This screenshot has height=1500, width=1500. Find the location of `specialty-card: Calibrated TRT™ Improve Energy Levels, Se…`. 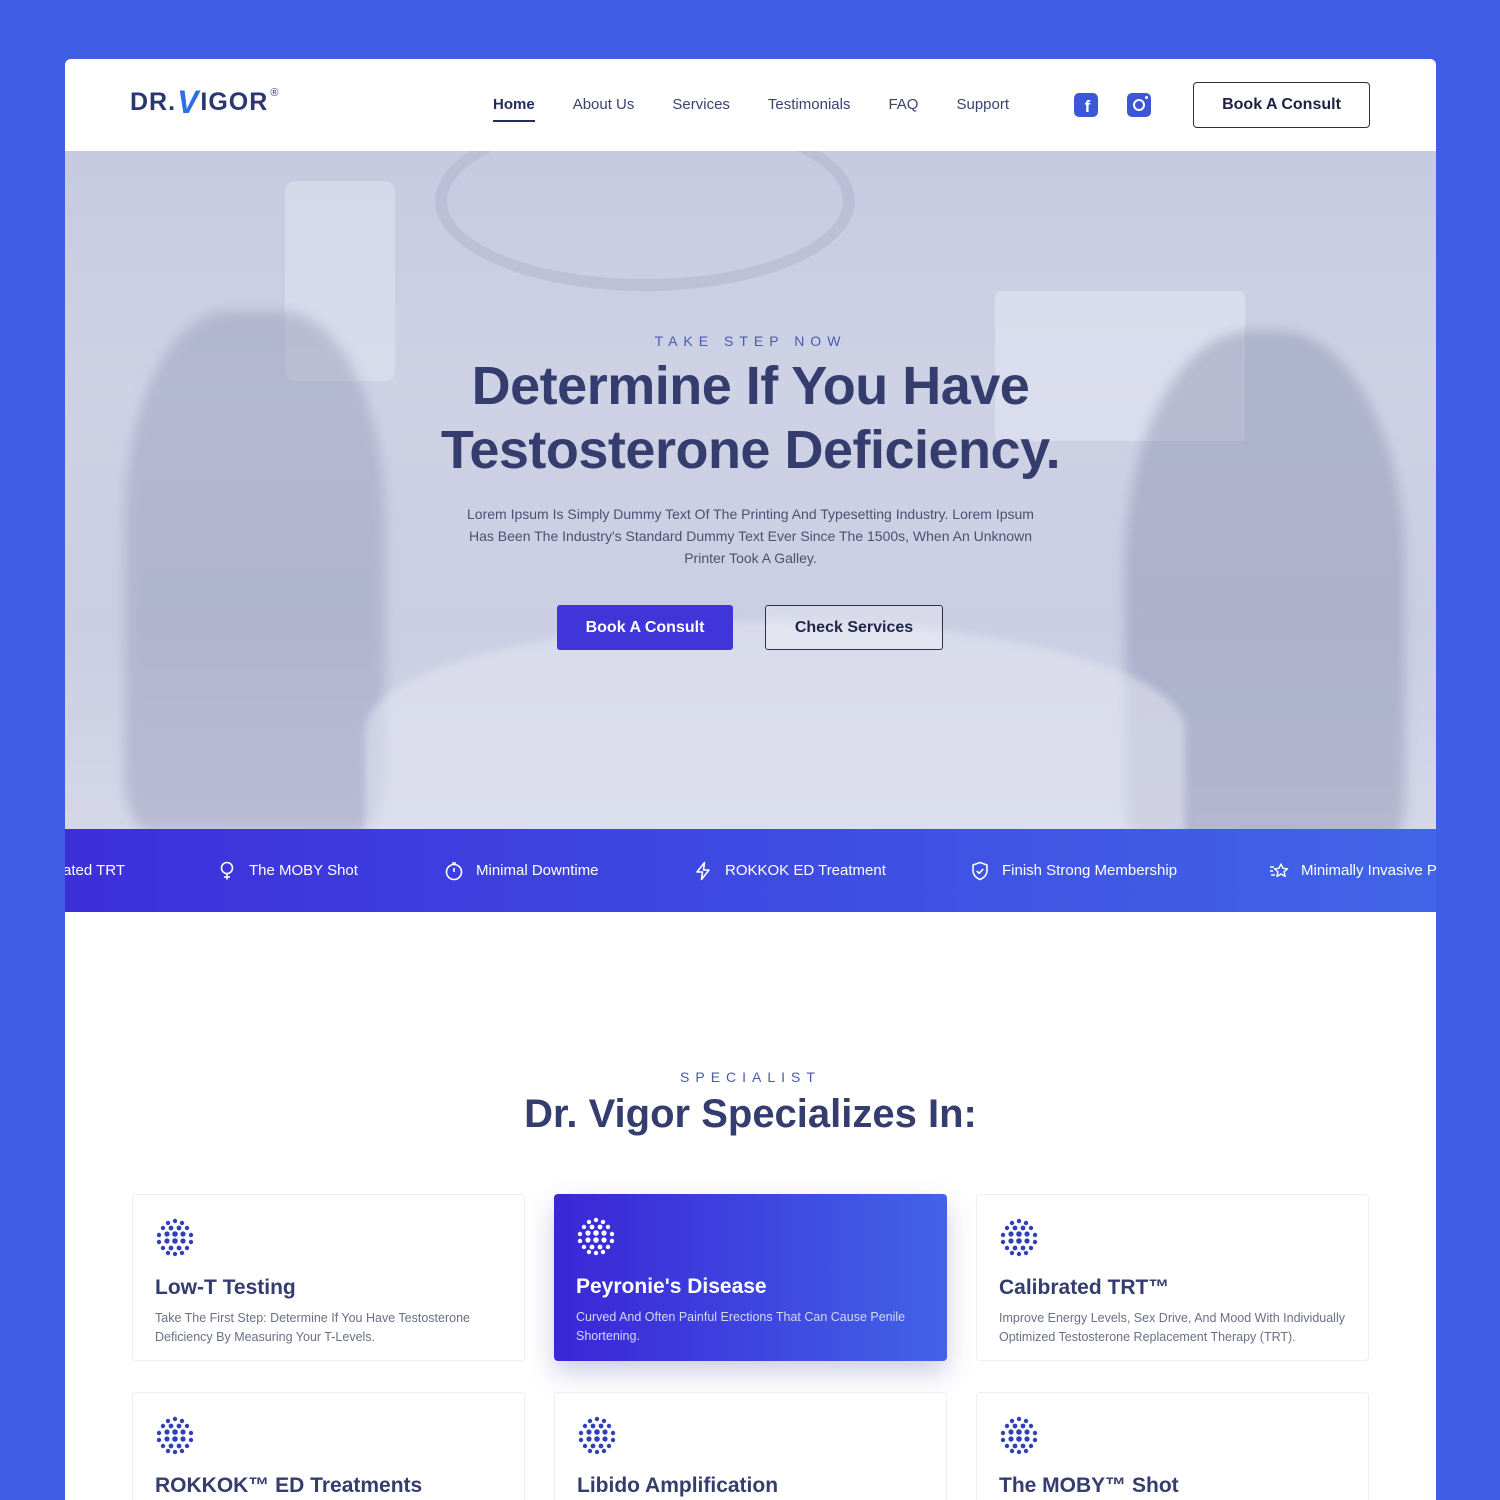

specialty-card: Calibrated TRT™ Improve Energy Levels, Se… is located at coordinates (1172, 1277).